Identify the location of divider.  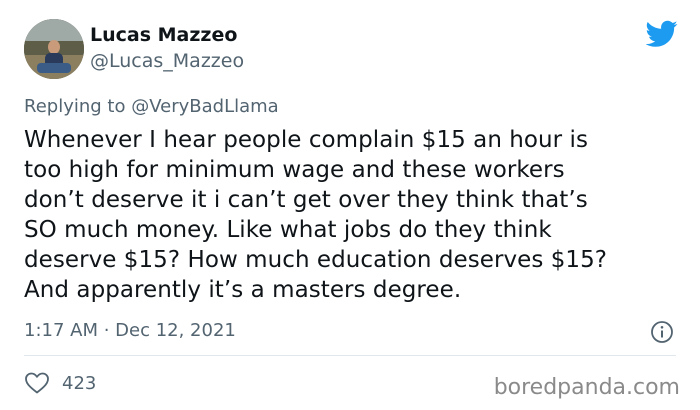
(350, 355).